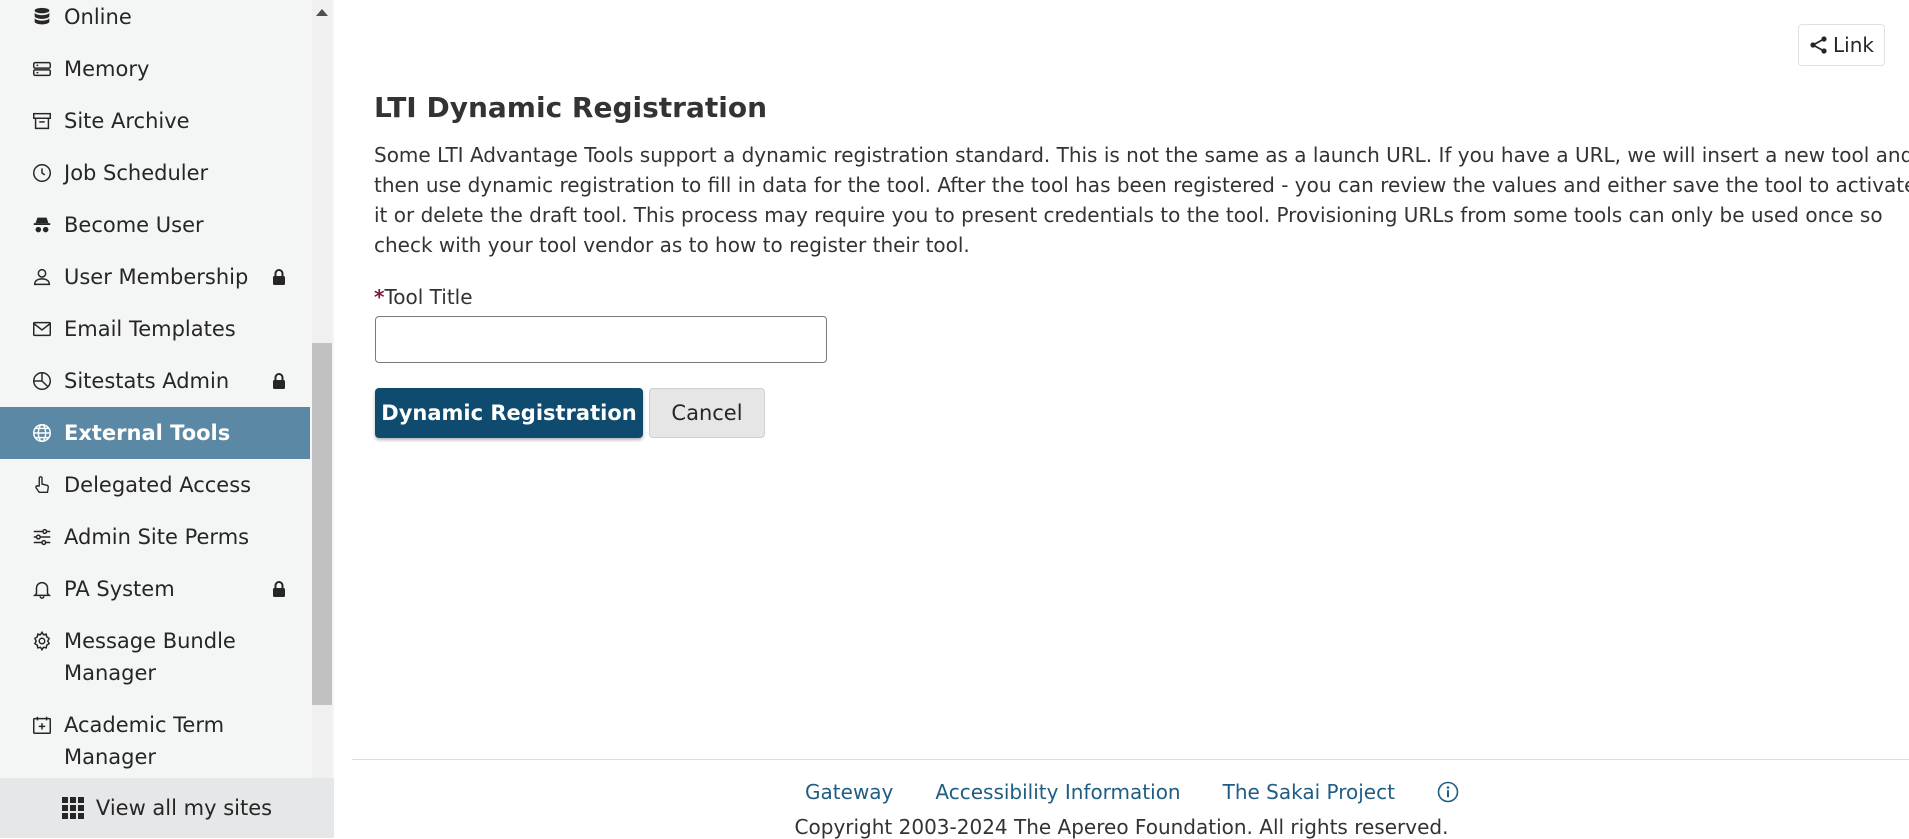 This screenshot has height=839, width=1909. What do you see at coordinates (155, 277) in the screenshot?
I see `sidebar-item-user-membership: User Membership` at bounding box center [155, 277].